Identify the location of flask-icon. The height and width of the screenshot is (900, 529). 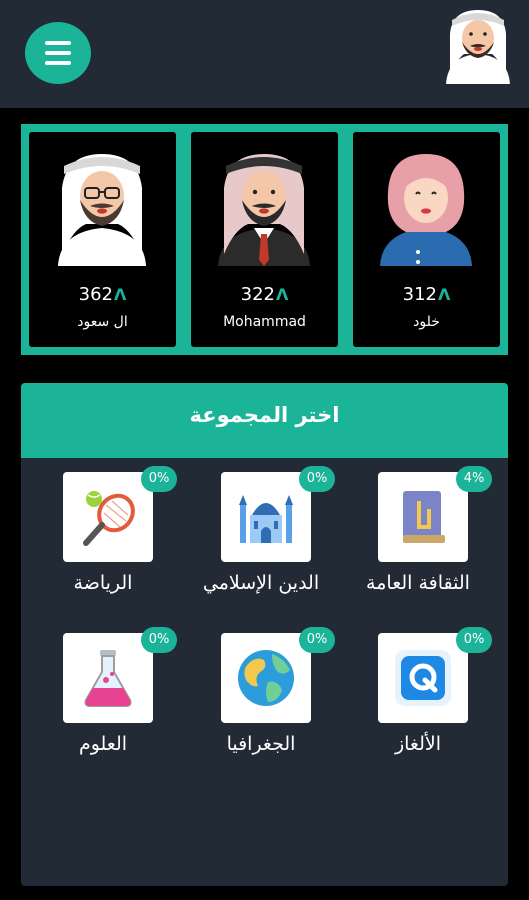
(108, 678).